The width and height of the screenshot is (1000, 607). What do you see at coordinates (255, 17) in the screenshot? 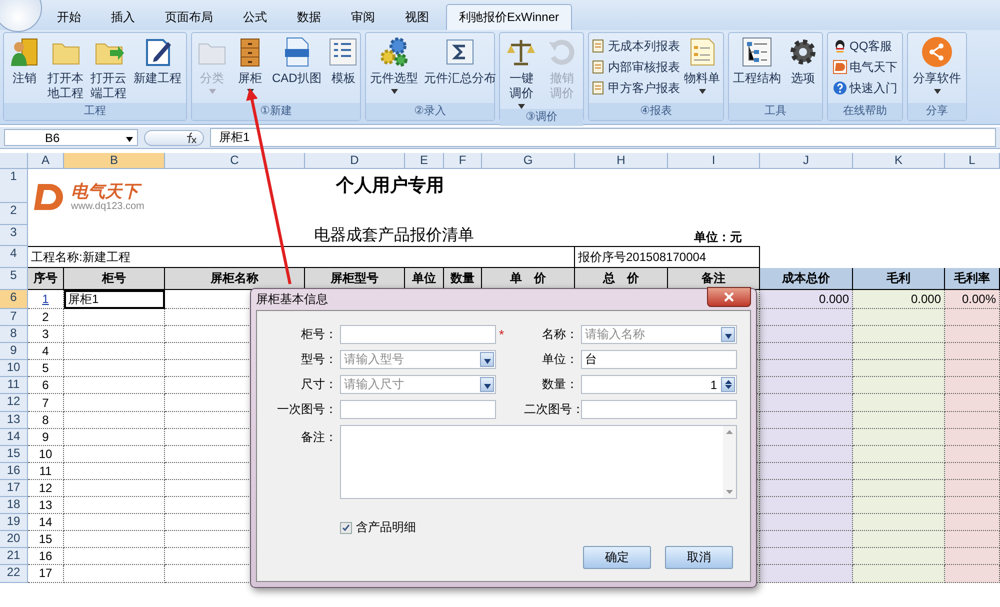
I see `ribbon-tab: 公式` at bounding box center [255, 17].